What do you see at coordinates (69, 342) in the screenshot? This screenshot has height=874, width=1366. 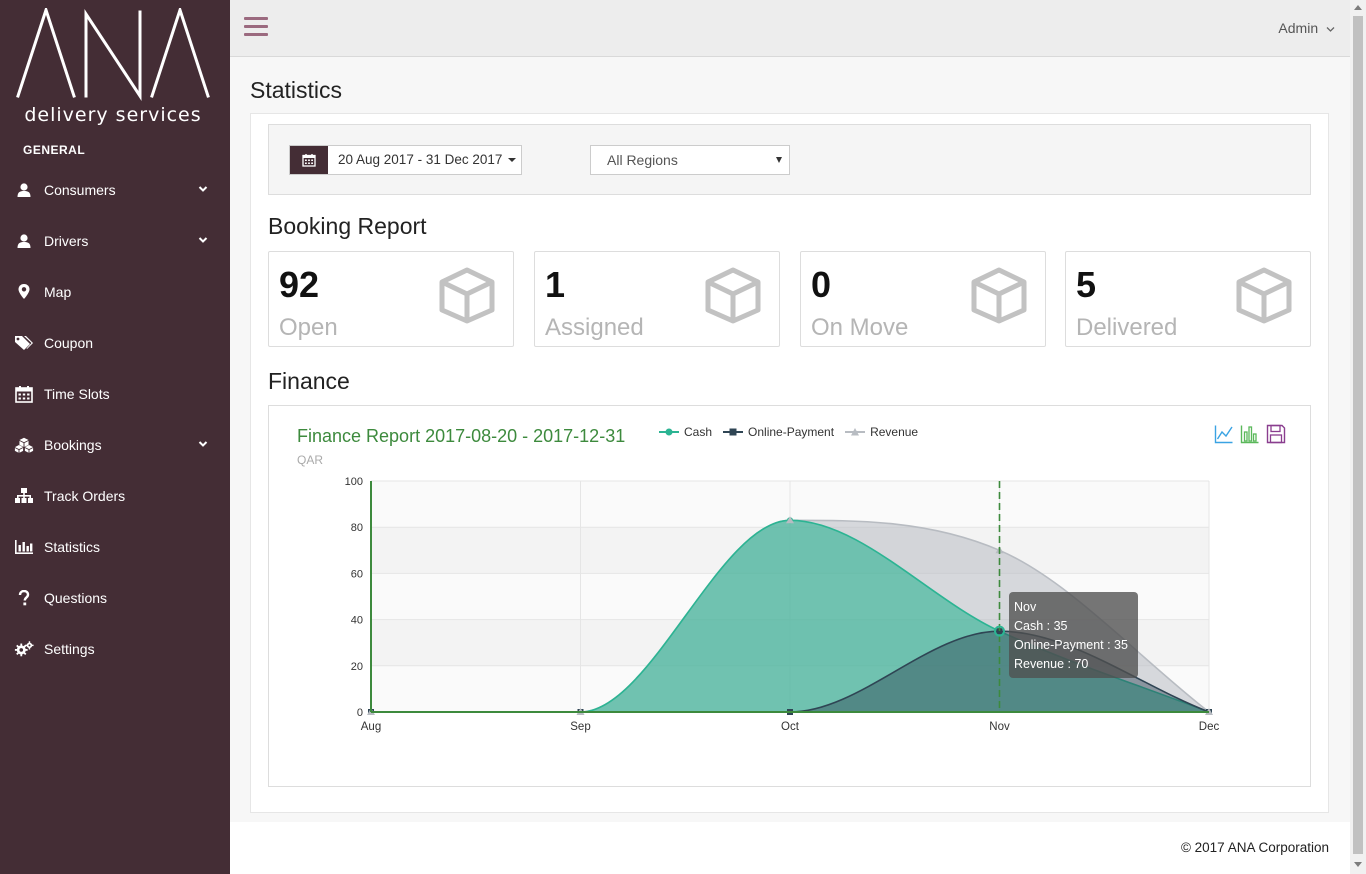 I see `sidebar-item-label: Coupon` at bounding box center [69, 342].